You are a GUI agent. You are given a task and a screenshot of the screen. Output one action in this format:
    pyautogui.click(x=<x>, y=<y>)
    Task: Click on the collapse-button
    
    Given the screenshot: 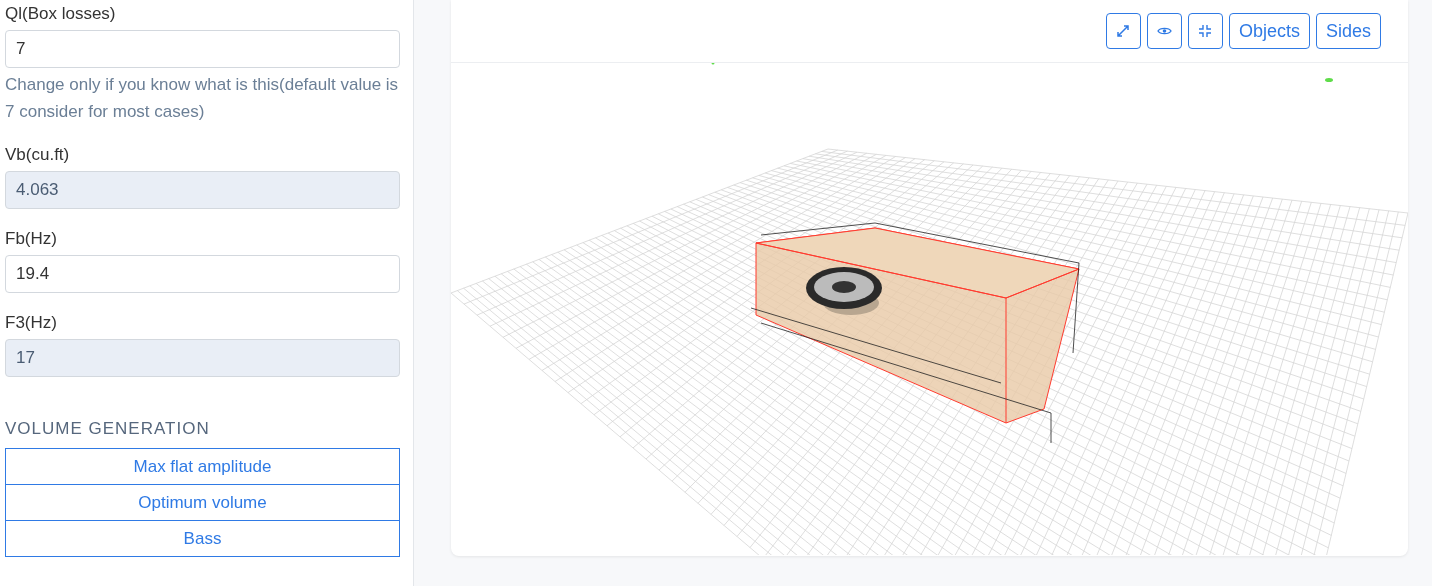 What is the action you would take?
    pyautogui.click(x=1205, y=31)
    